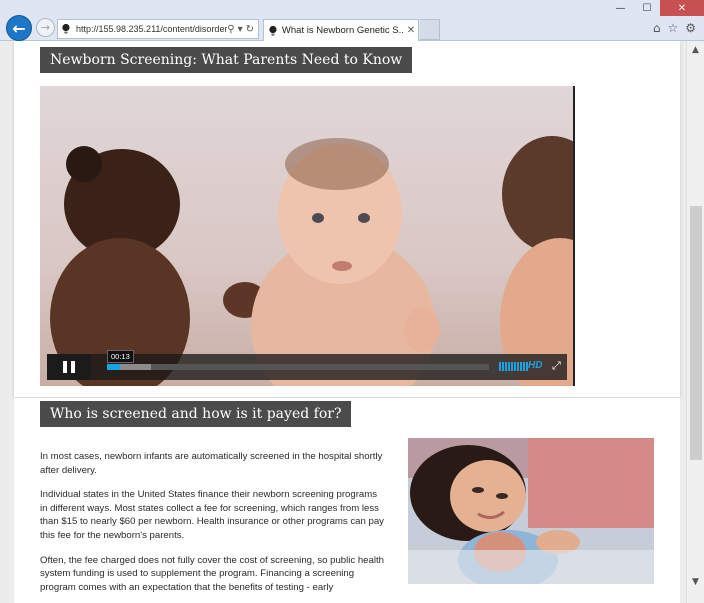 Image resolution: width=704 pixels, height=603 pixels. What do you see at coordinates (69, 367) in the screenshot?
I see `pause-button` at bounding box center [69, 367].